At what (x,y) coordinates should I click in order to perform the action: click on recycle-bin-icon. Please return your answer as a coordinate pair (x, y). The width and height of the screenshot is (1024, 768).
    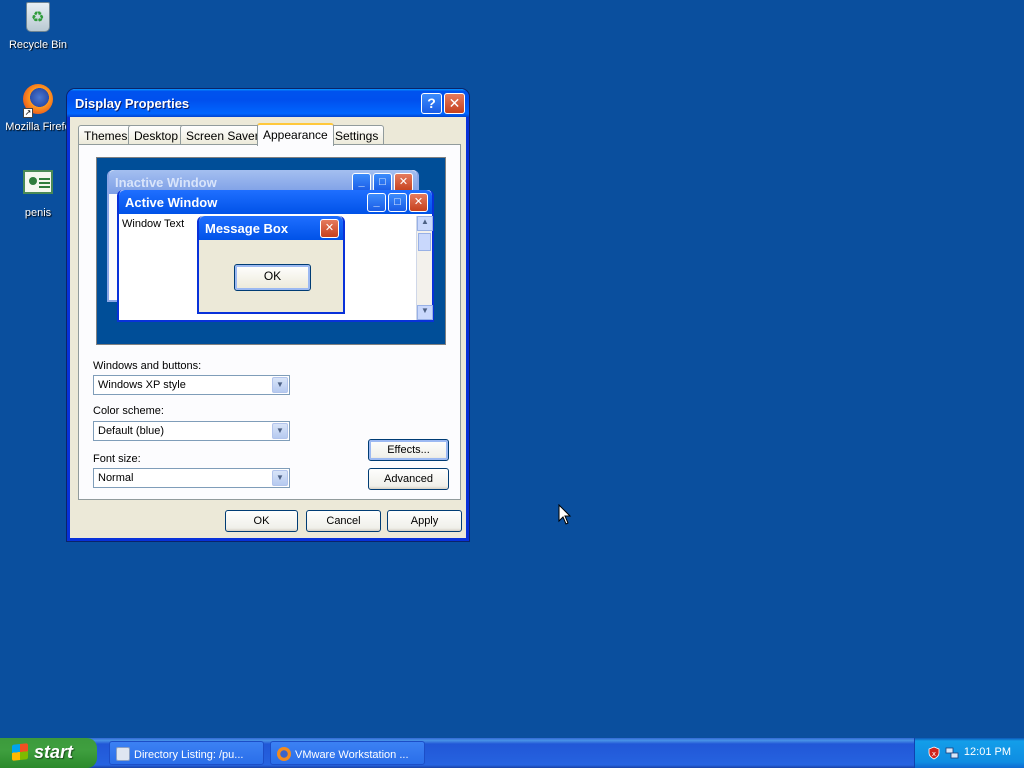
    Looking at the image, I should click on (38, 19).